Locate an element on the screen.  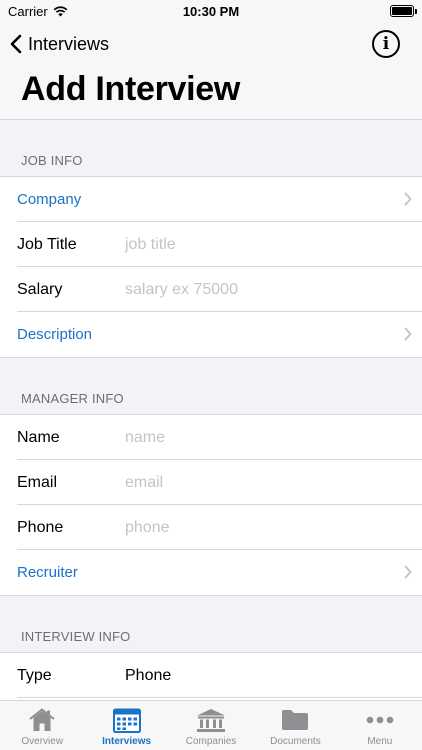
more-icon is located at coordinates (380, 720).